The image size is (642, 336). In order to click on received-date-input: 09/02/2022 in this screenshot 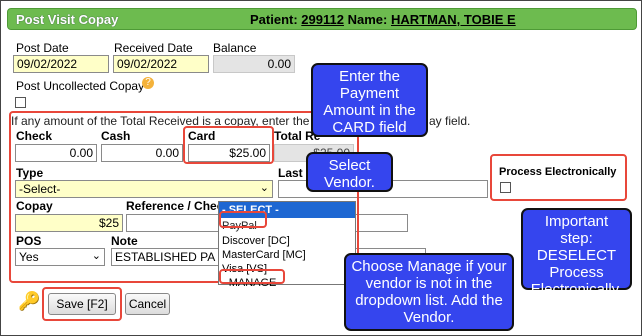, I will do `click(161, 64)`.